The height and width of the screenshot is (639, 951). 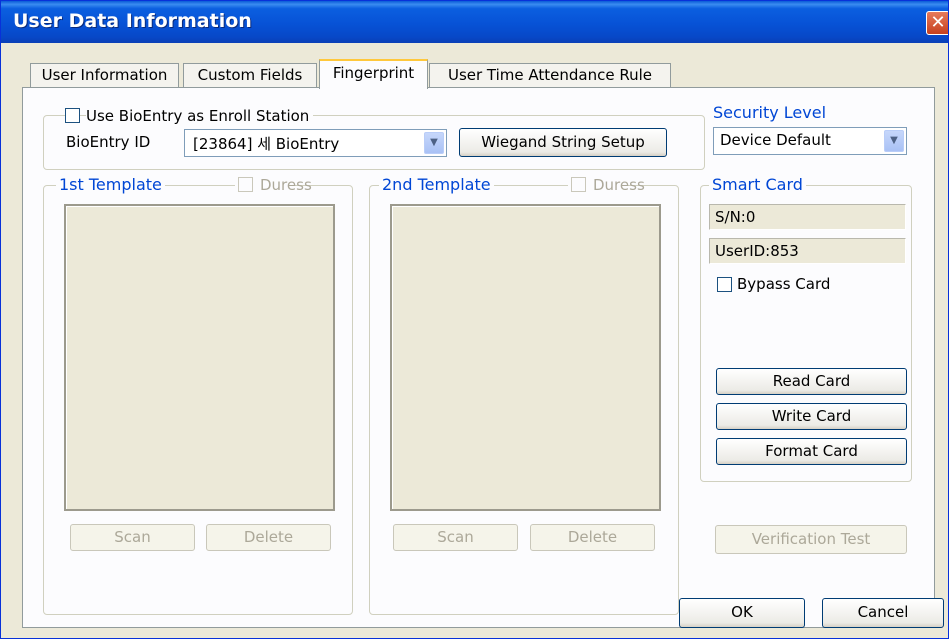 What do you see at coordinates (245, 184) in the screenshot?
I see `first-duress-checkbox` at bounding box center [245, 184].